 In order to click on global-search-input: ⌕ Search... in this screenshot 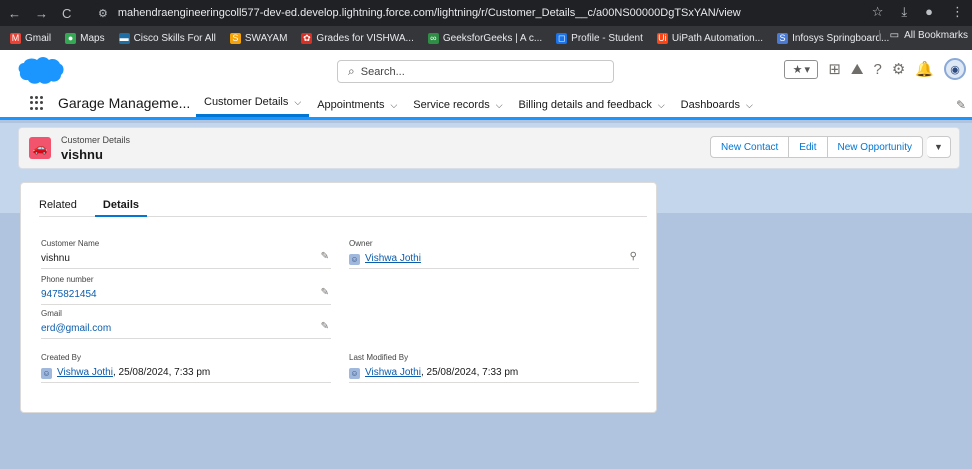, I will do `click(475, 71)`.